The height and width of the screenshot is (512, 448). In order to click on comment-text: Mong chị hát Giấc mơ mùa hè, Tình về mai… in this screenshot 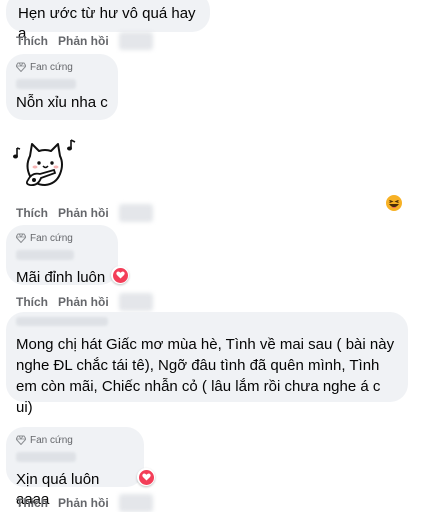, I will do `click(205, 376)`.